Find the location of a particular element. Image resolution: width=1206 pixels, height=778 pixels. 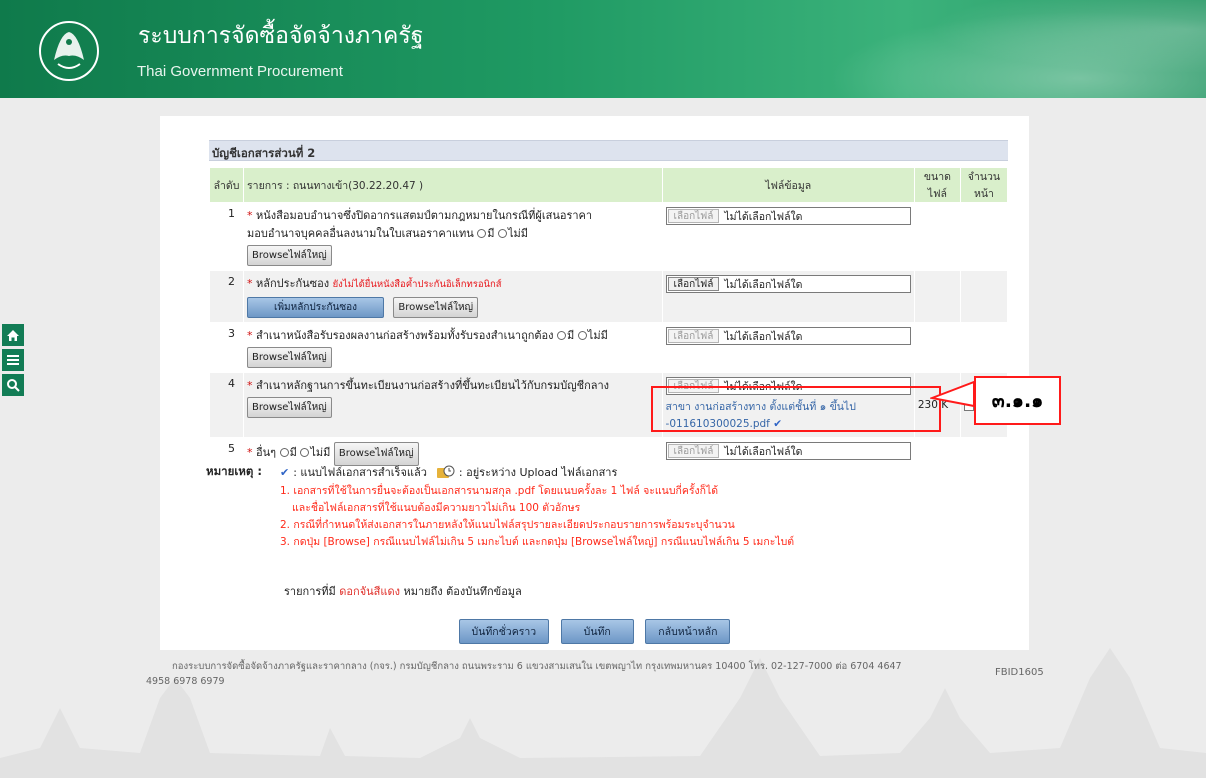

required-legend-pre: รายการที่มี is located at coordinates (310, 591).